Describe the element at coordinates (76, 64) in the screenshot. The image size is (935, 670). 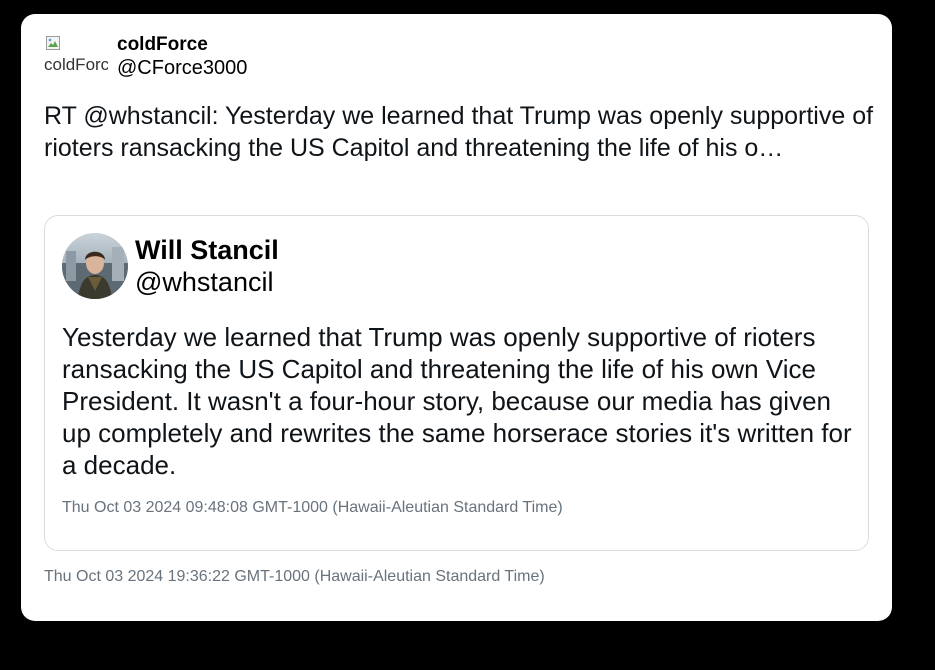
I see `avatar-alt-text: coldForce` at that location.